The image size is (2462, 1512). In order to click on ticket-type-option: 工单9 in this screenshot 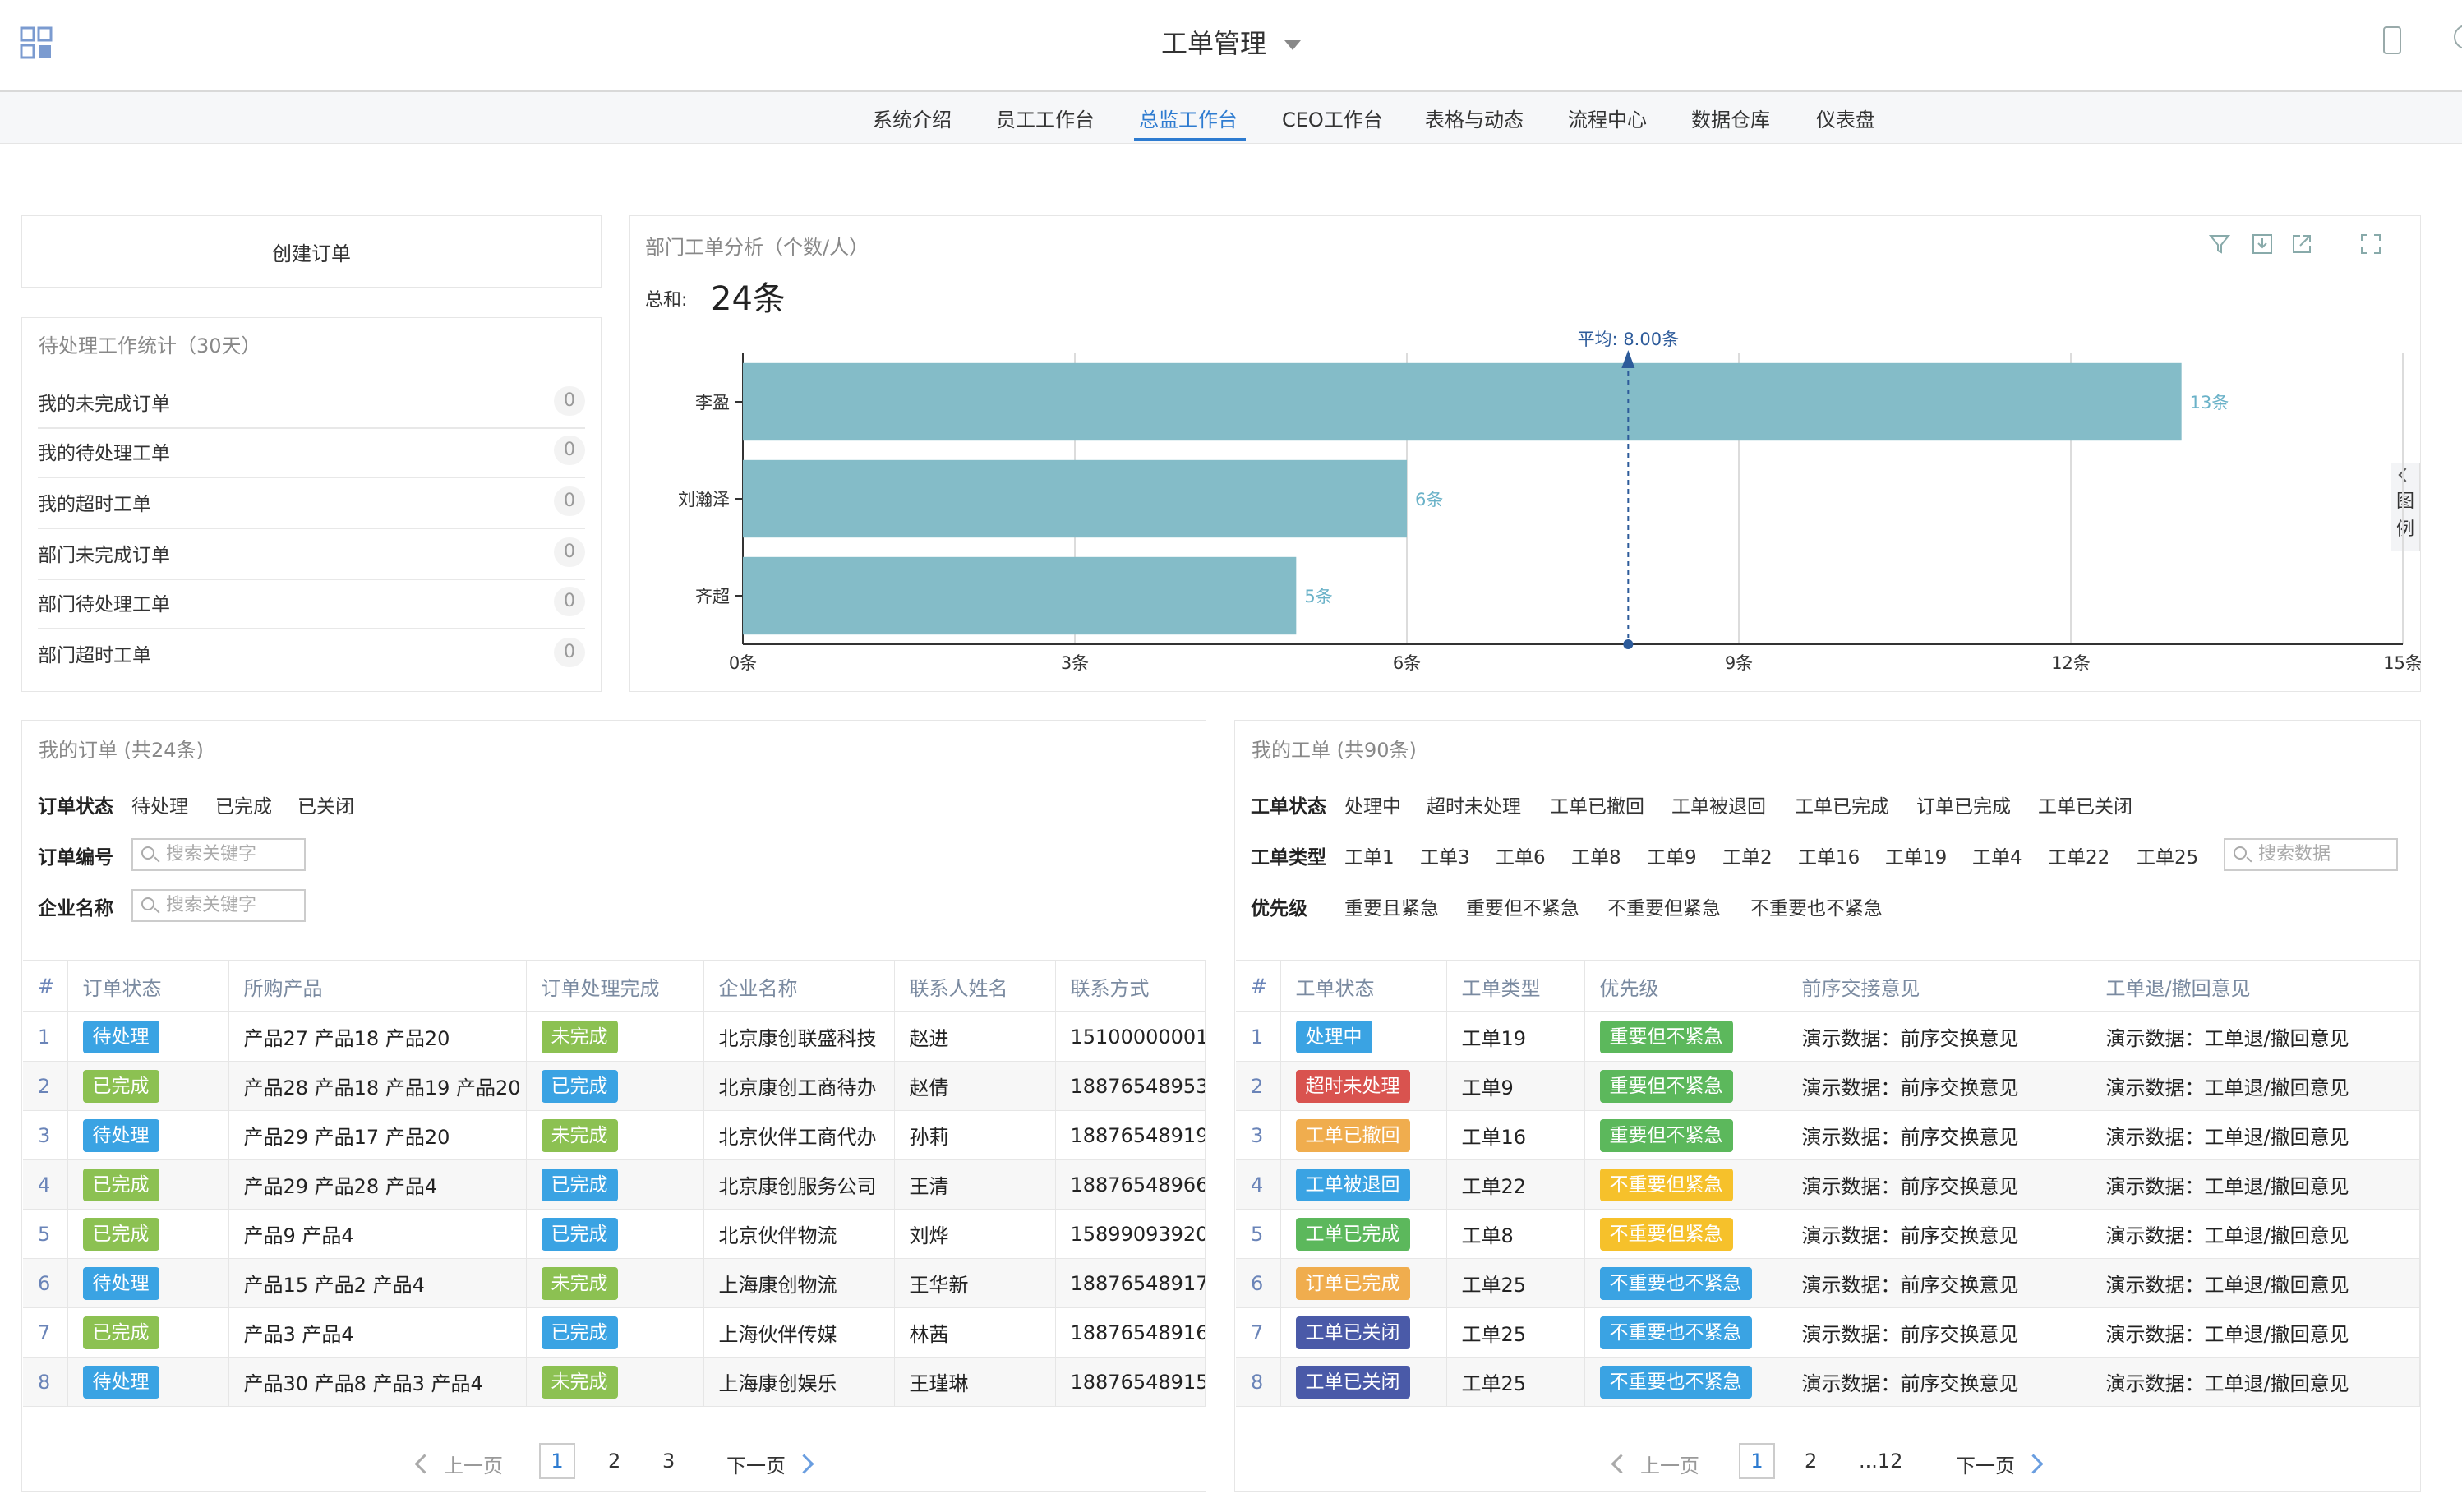, I will do `click(1672, 855)`.